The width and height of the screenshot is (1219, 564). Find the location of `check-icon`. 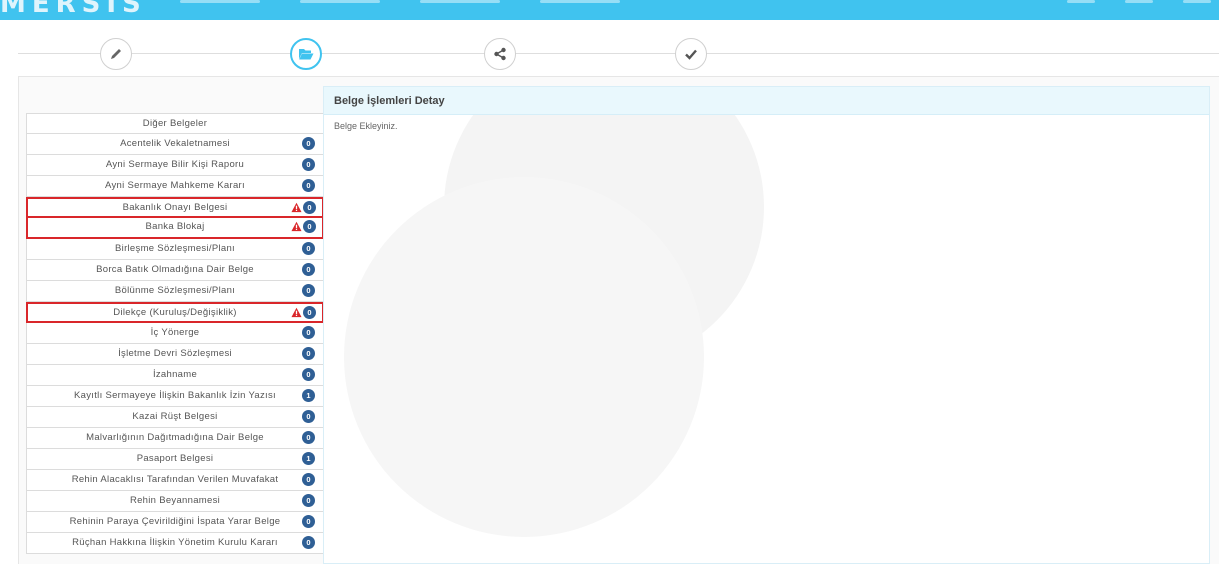

check-icon is located at coordinates (691, 54).